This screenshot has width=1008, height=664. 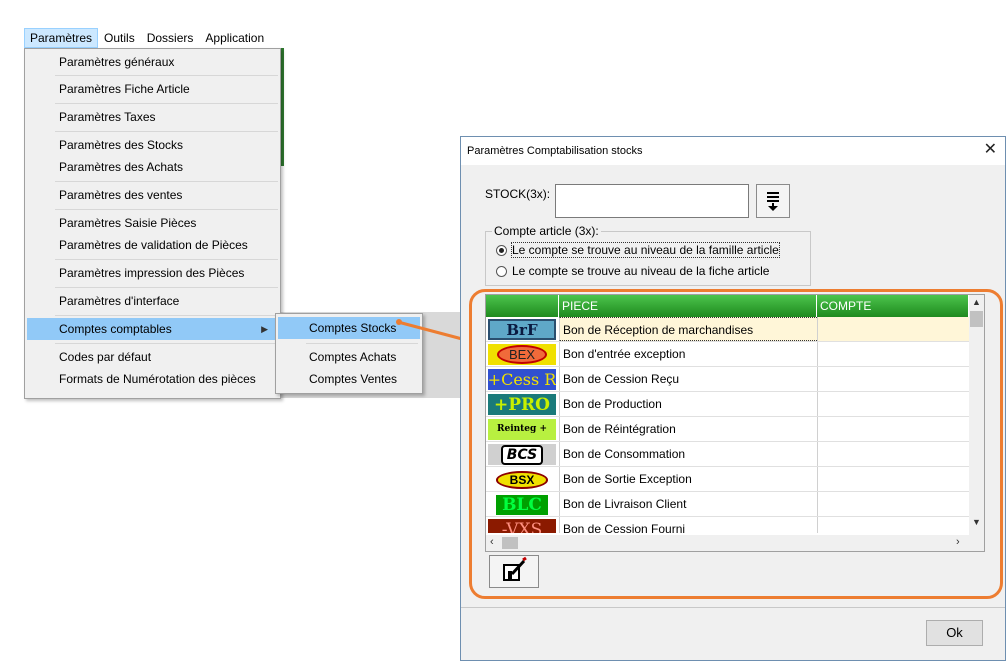 I want to click on bcs-badge-label: BCS, so click(x=522, y=454).